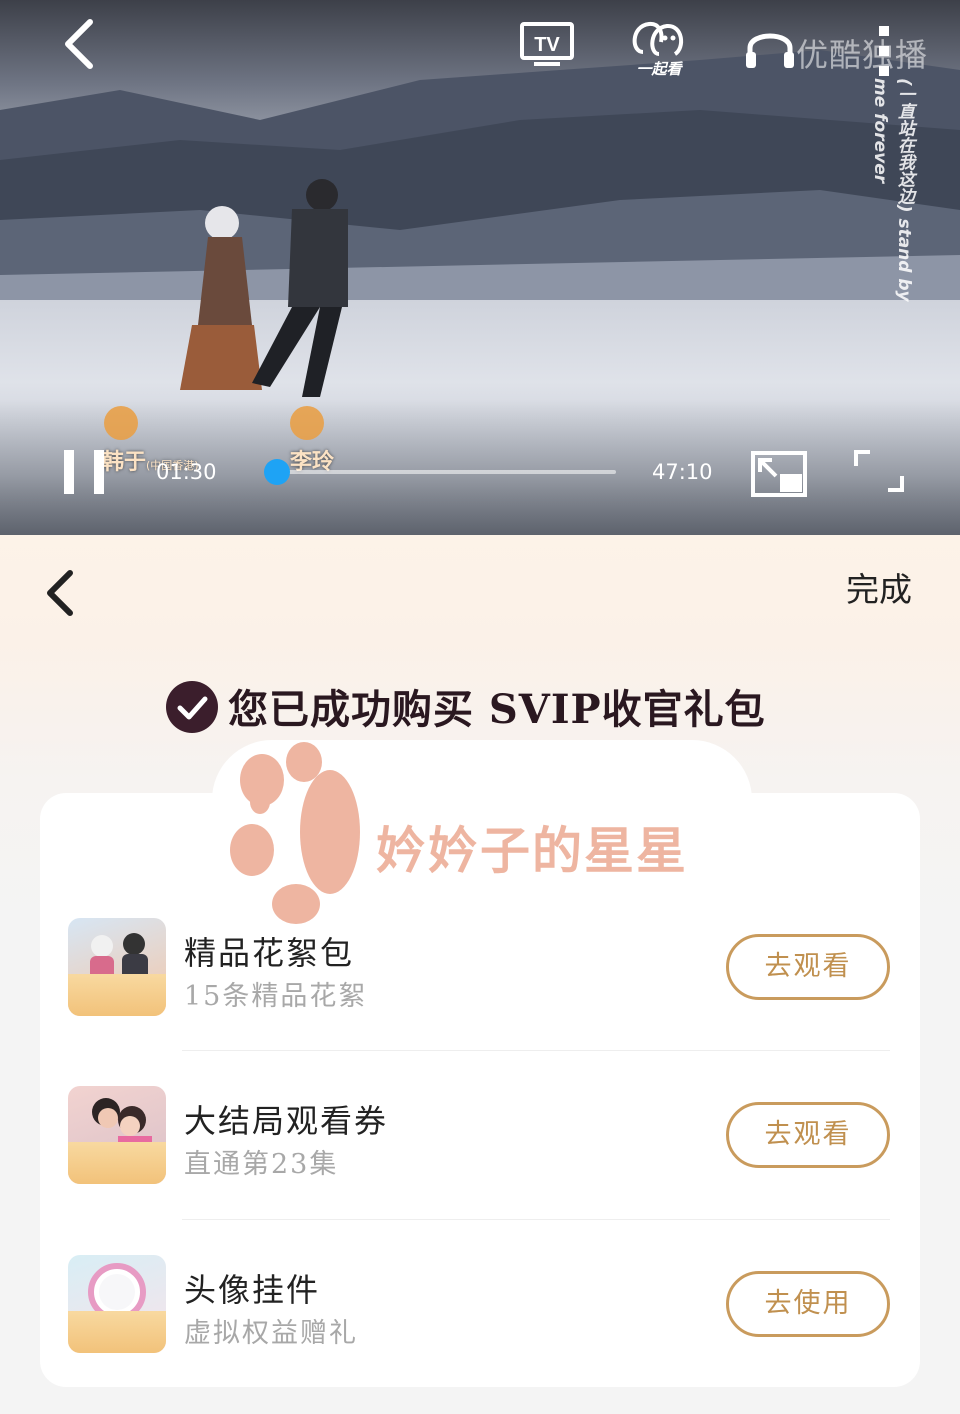  What do you see at coordinates (884, 51) in the screenshot?
I see `more-icon` at bounding box center [884, 51].